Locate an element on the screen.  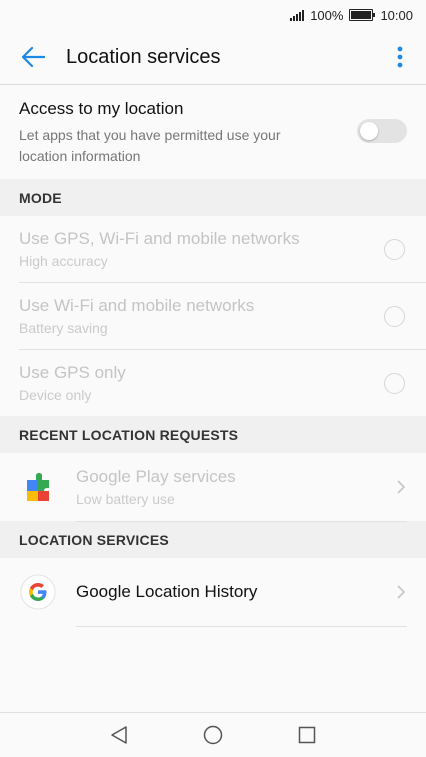
status-bar: 100% 10:00 is located at coordinates (213, 15).